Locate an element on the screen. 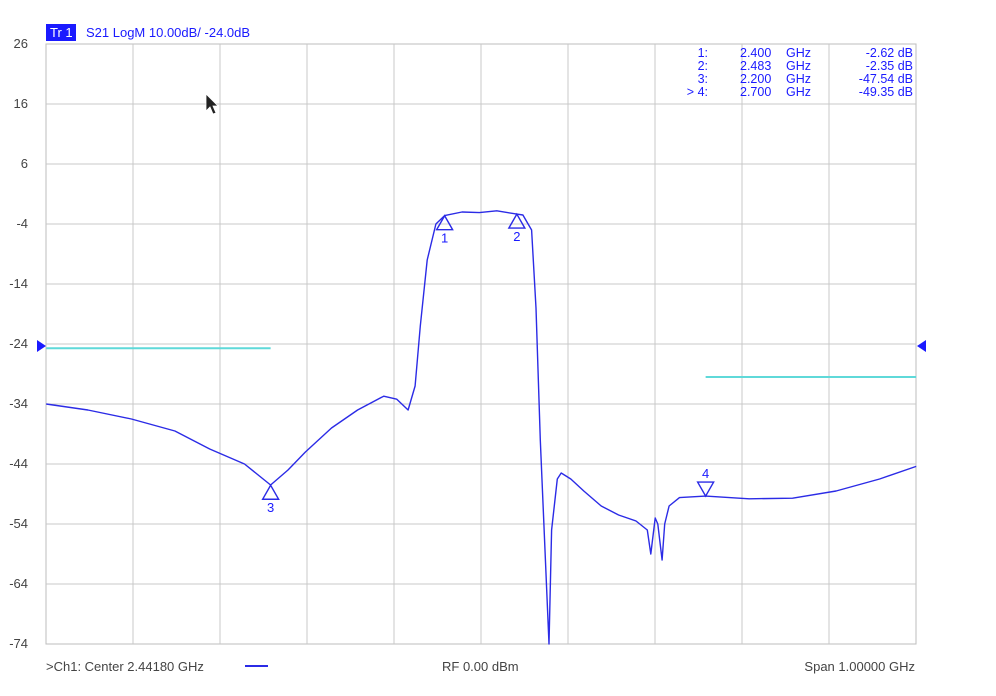 Image resolution: width=996 pixels, height=696 pixels. y-tick-label: 6 is located at coordinates (24, 163).